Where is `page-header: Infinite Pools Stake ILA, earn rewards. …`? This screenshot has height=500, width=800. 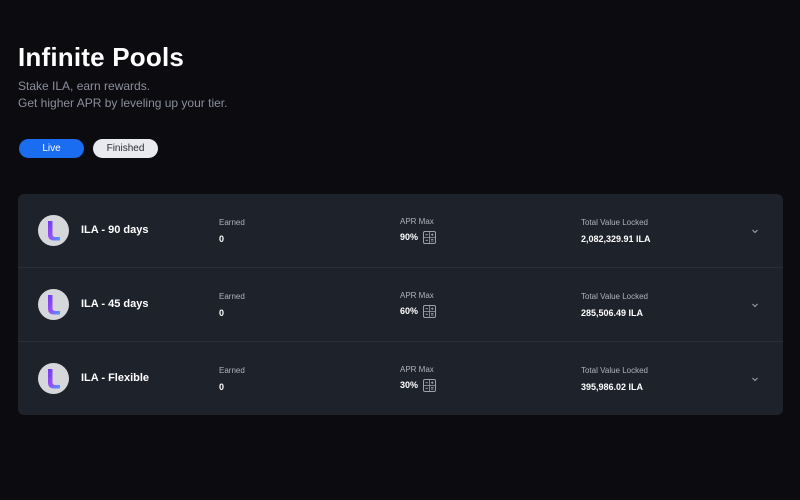
page-header: Infinite Pools Stake ILA, earn rewards. … is located at coordinates (122, 77).